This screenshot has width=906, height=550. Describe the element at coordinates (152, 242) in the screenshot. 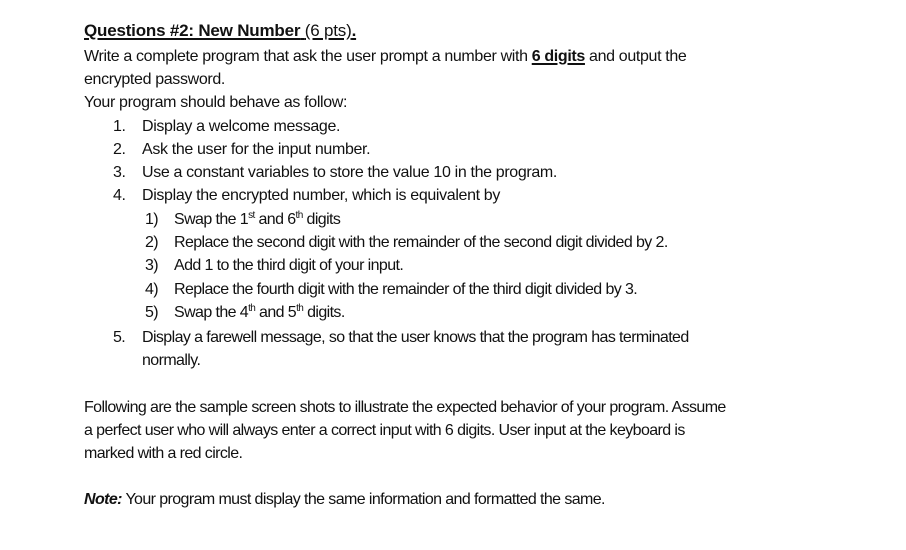

I see `substep-number: 2)` at that location.